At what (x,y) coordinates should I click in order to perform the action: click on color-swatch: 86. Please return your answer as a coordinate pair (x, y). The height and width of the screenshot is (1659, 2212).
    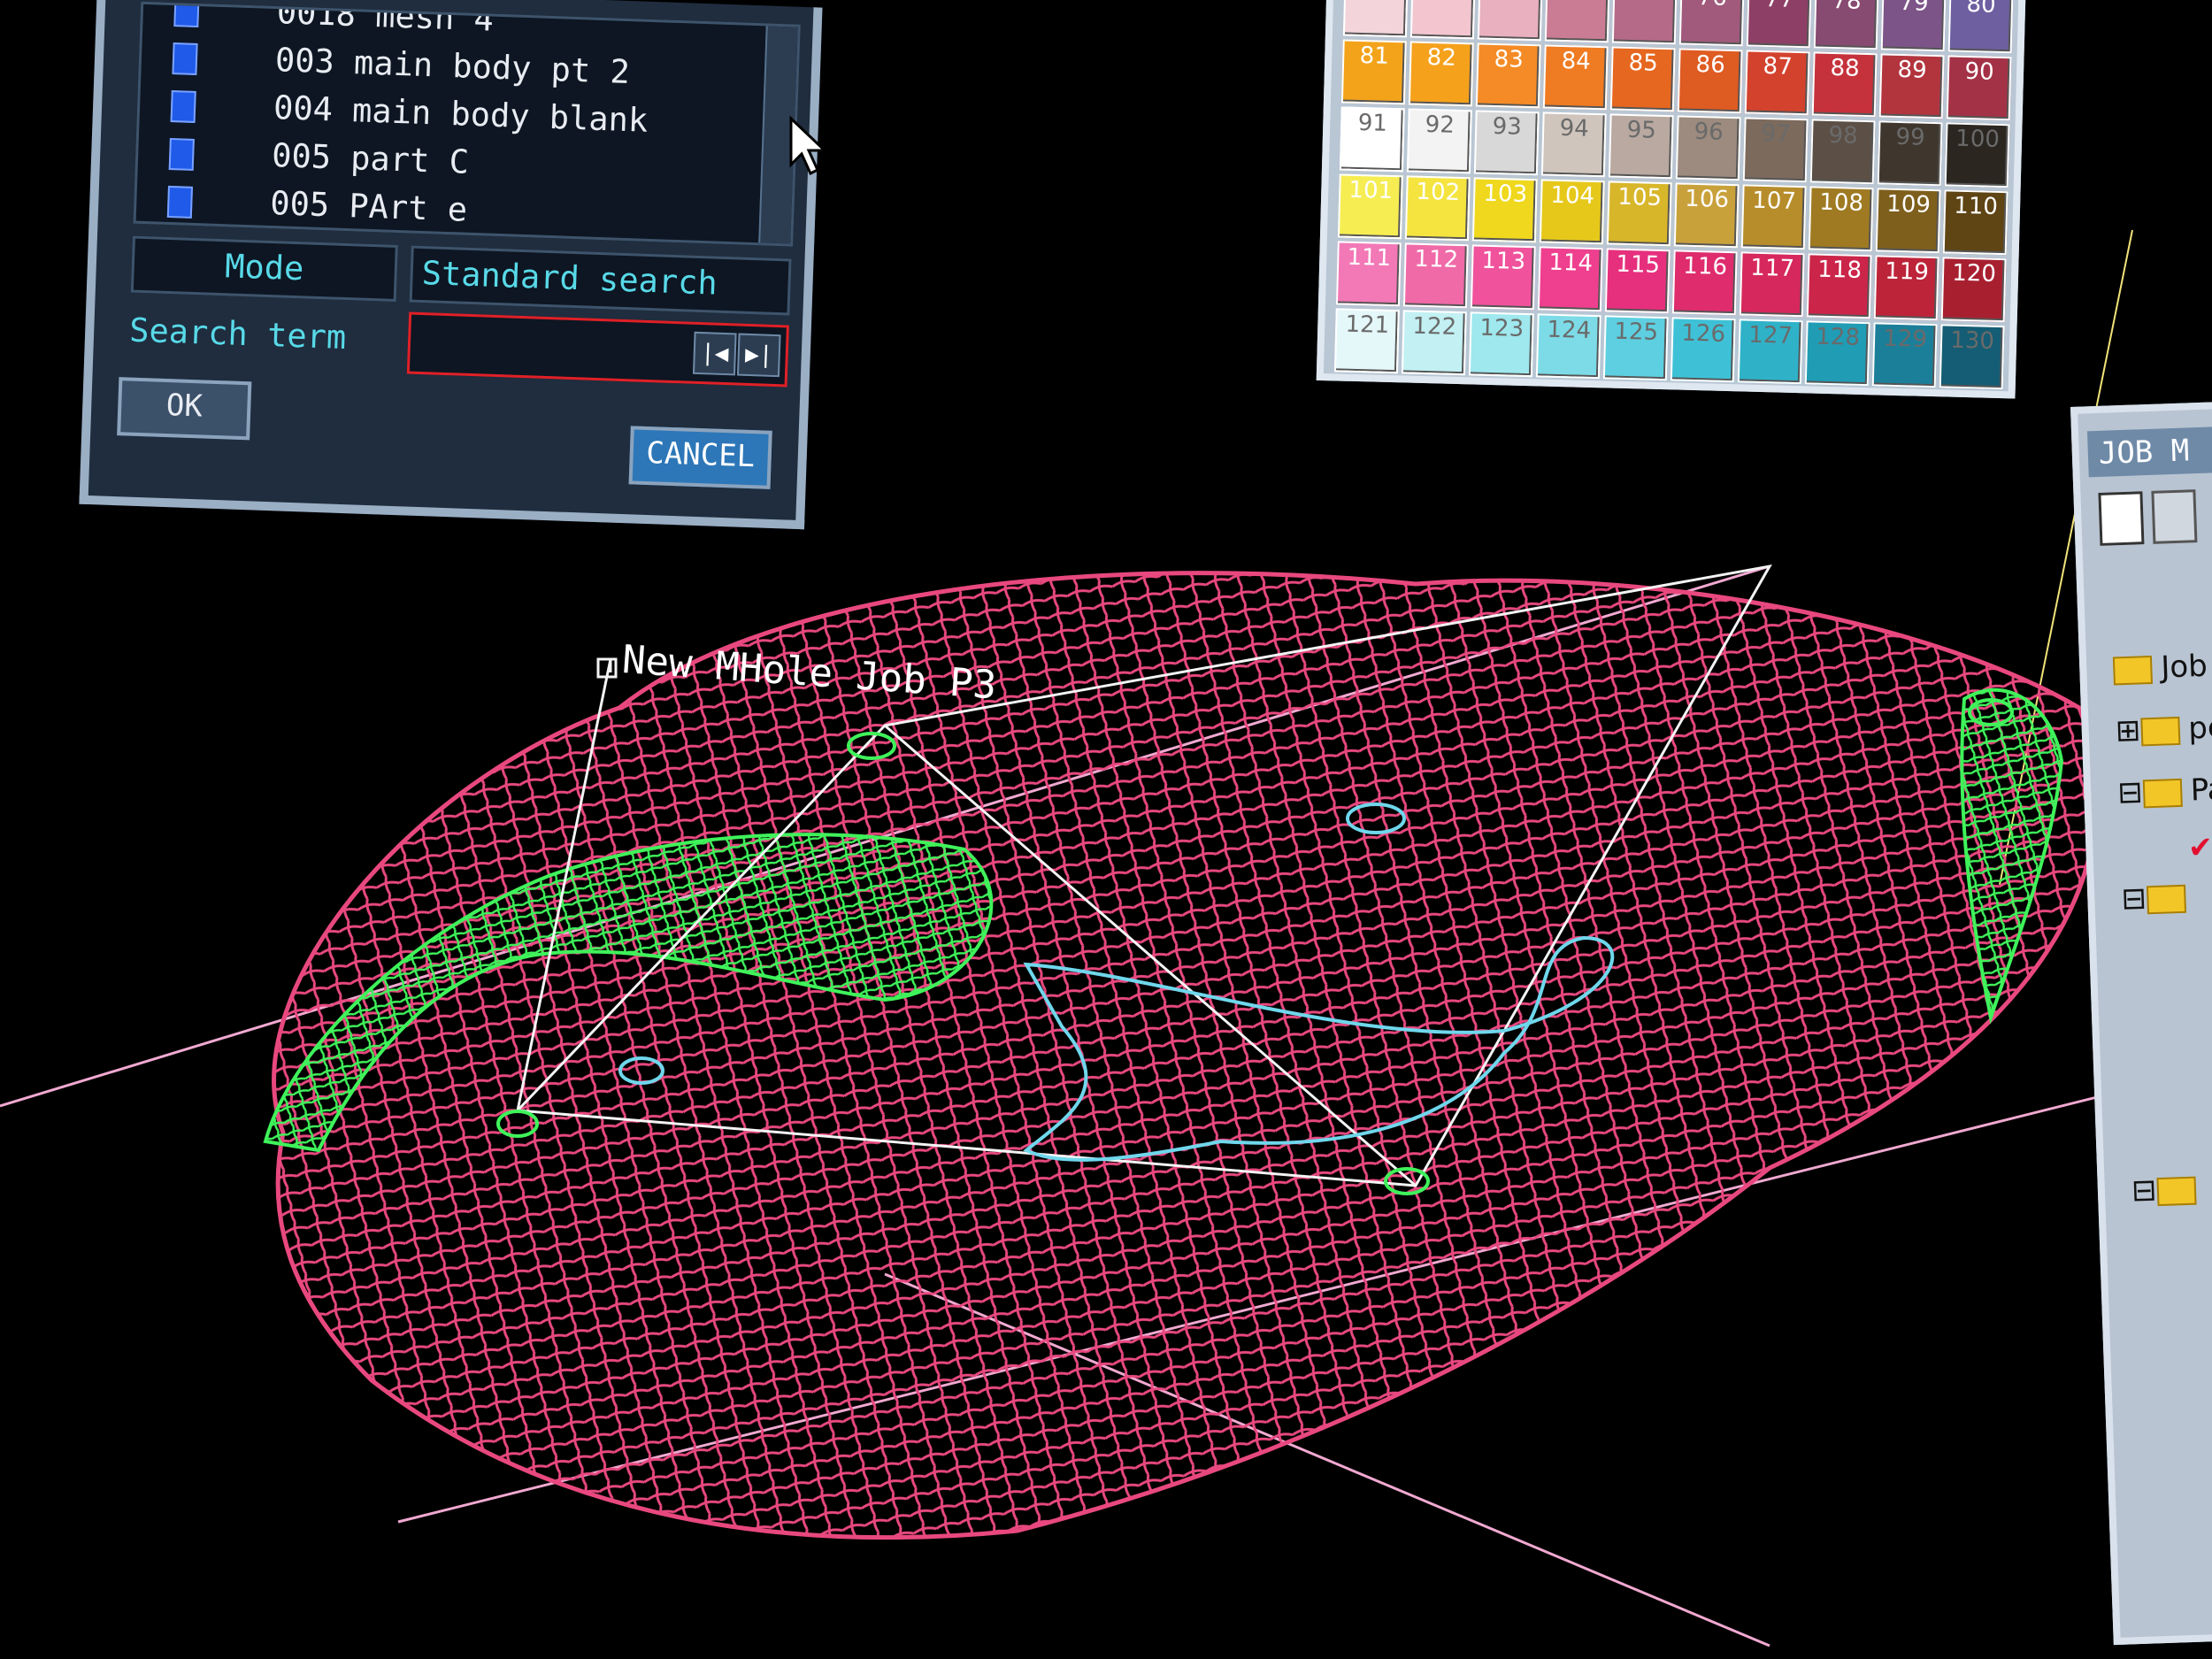
    Looking at the image, I should click on (1710, 81).